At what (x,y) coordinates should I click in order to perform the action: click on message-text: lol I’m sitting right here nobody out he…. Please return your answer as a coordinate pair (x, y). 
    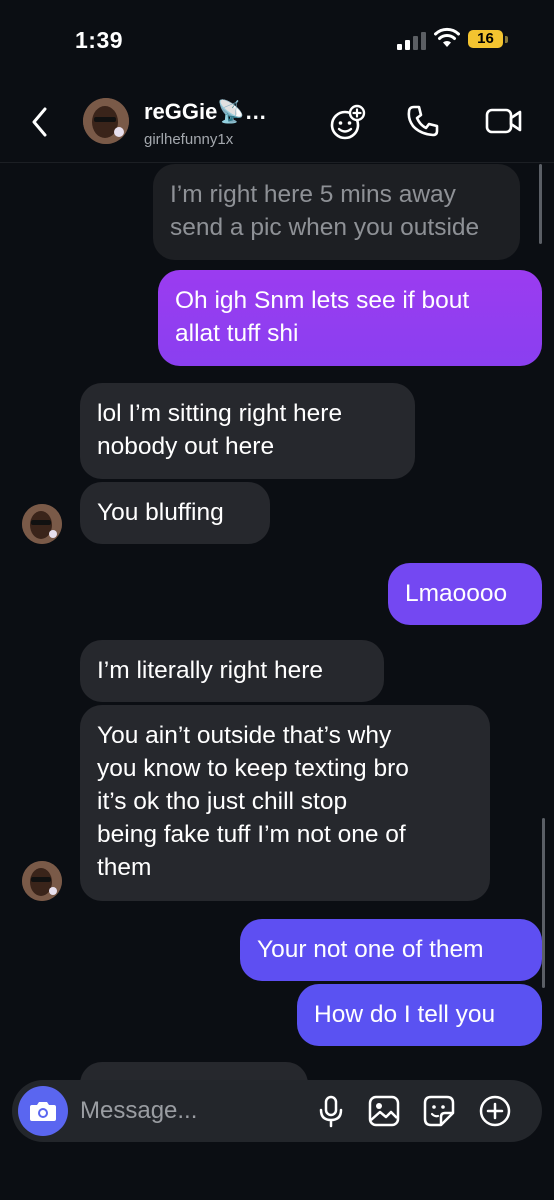
    Looking at the image, I should click on (220, 430).